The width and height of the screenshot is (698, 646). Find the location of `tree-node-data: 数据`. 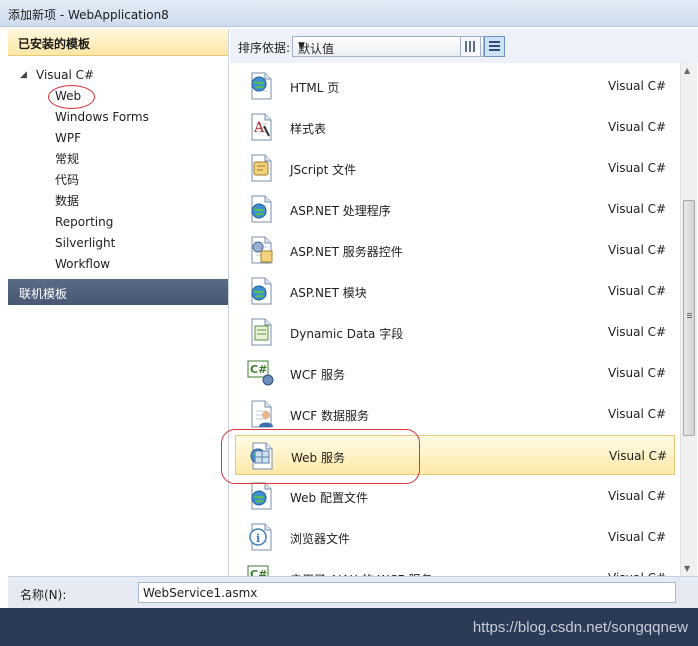

tree-node-data: 数据 is located at coordinates (118, 201).